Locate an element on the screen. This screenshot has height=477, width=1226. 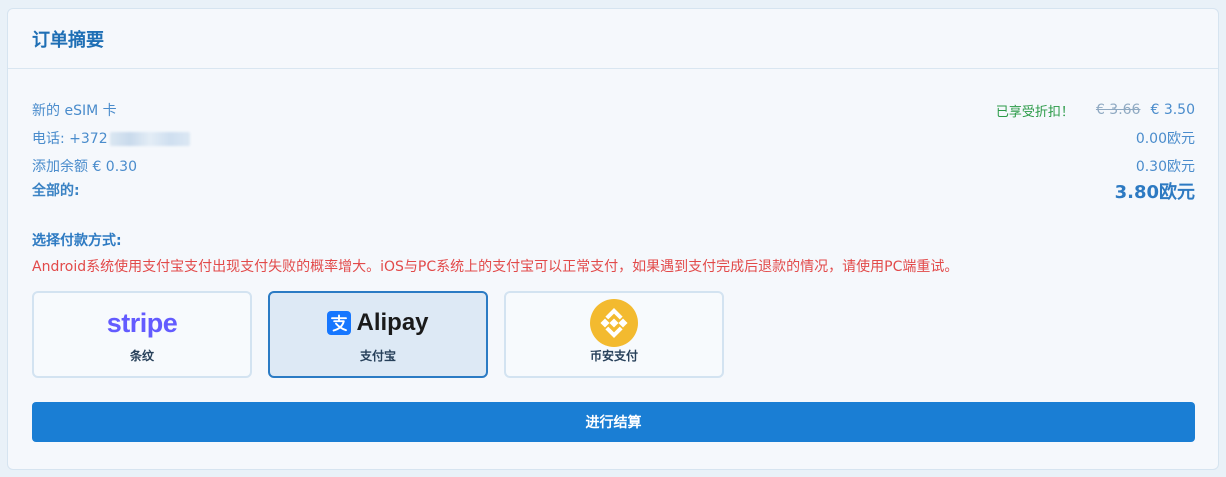
payment-method-stripe: stripe 条纹 is located at coordinates (142, 334).